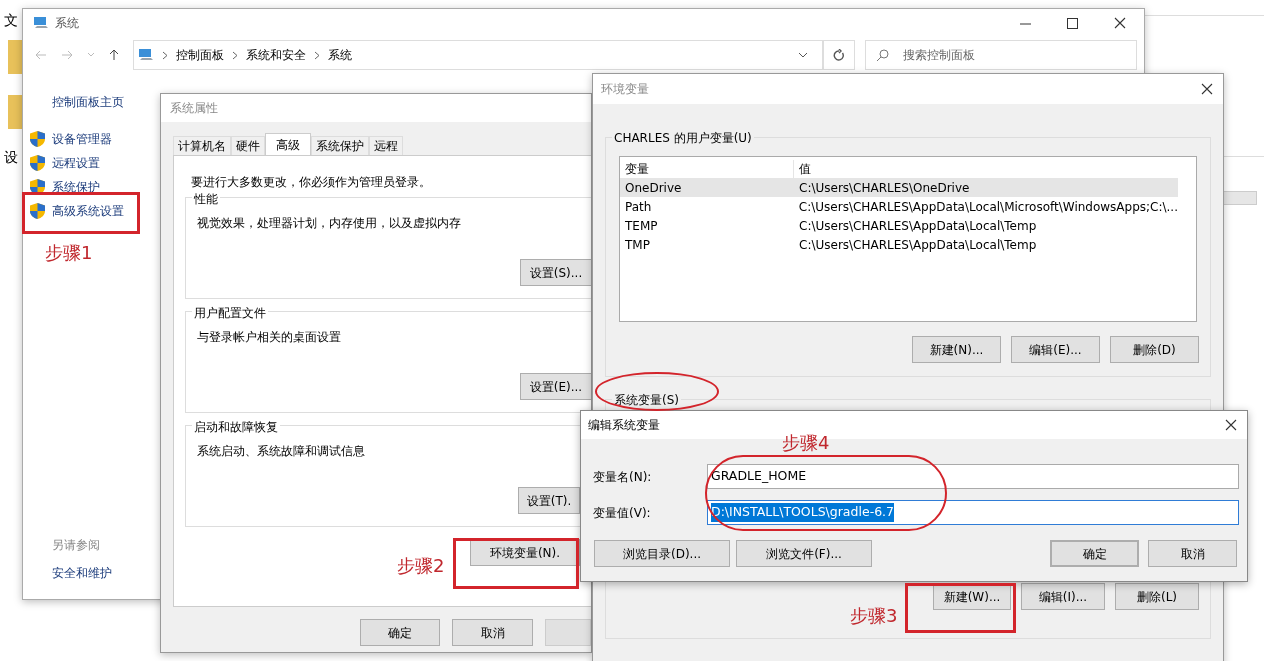 The width and height of the screenshot is (1264, 661). I want to click on window-title: 系统, so click(67, 23).